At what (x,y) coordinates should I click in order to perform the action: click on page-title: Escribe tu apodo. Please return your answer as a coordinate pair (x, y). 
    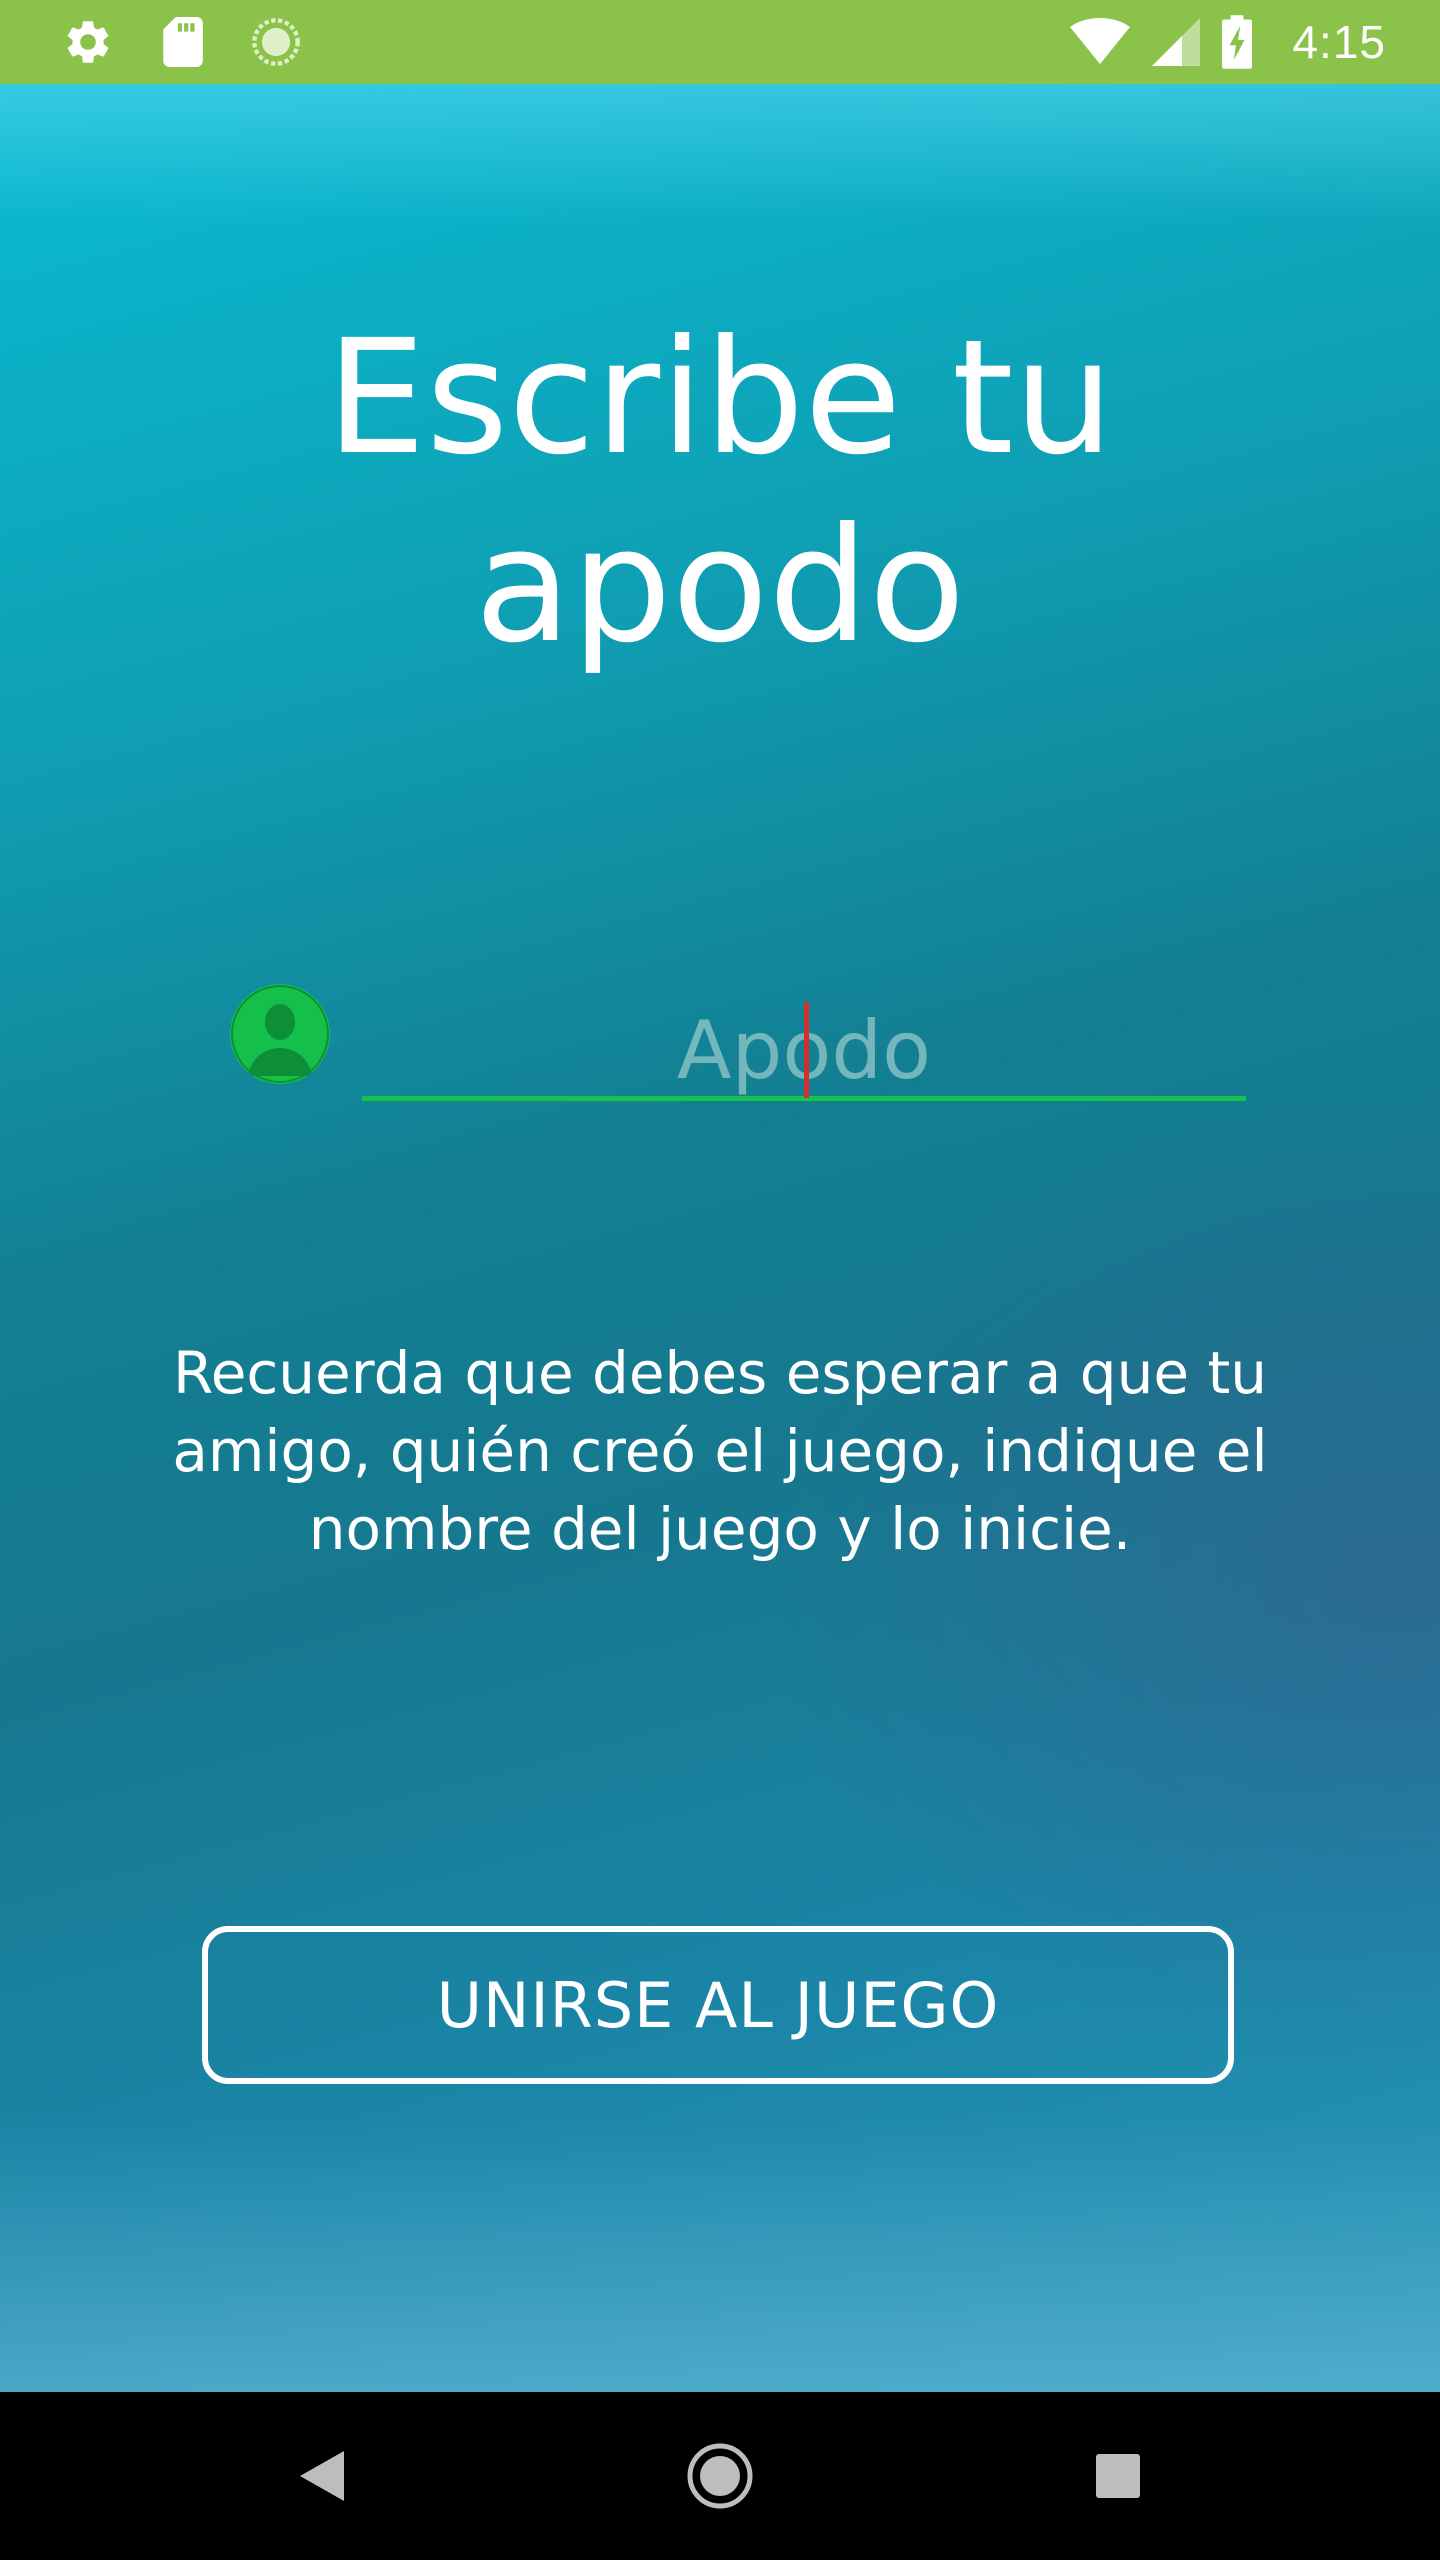
    Looking at the image, I should click on (720, 492).